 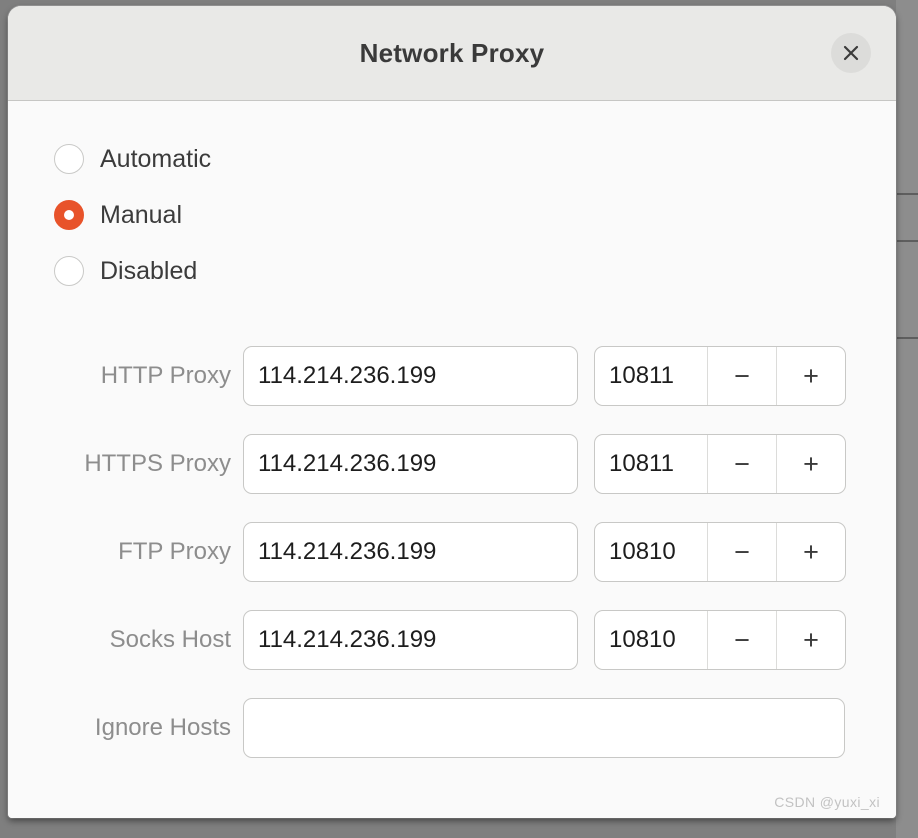 I want to click on field-row-https-proxy: HTTPS Proxy 114.214.236.199 10811 − +, so click(x=452, y=464).